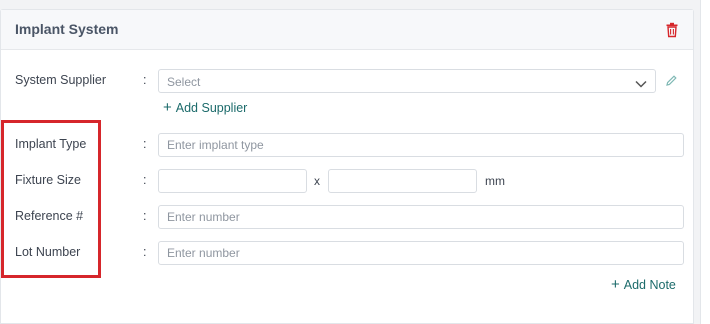 This screenshot has height=324, width=710. What do you see at coordinates (145, 180) in the screenshot?
I see `fixture-size-colon: :` at bounding box center [145, 180].